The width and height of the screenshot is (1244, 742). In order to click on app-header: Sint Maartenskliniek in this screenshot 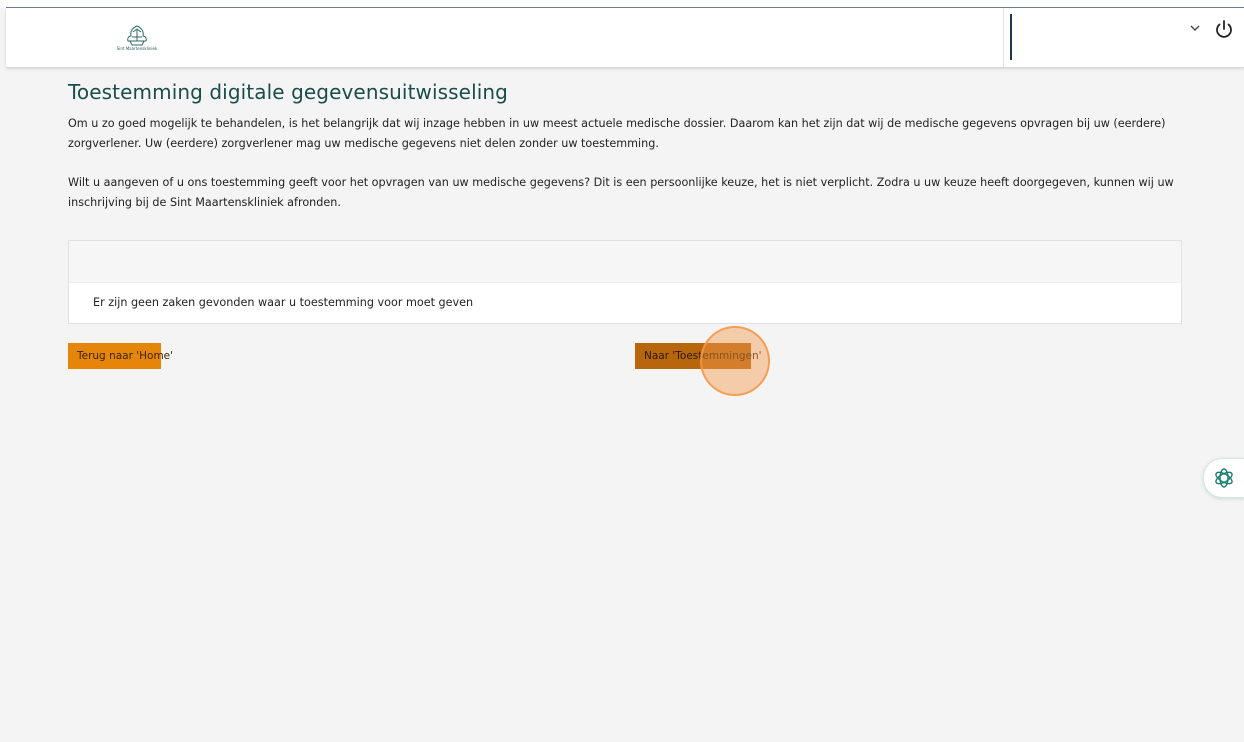, I will do `click(625, 38)`.